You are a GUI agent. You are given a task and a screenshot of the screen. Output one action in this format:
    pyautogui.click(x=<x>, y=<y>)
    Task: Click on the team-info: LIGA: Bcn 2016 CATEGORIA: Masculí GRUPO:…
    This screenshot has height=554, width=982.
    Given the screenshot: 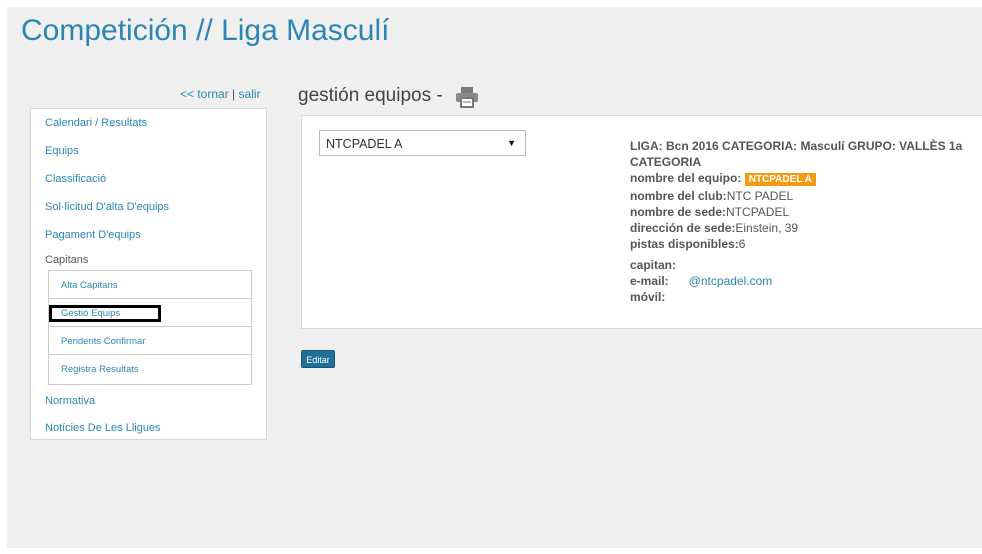 What is the action you would take?
    pyautogui.click(x=806, y=221)
    